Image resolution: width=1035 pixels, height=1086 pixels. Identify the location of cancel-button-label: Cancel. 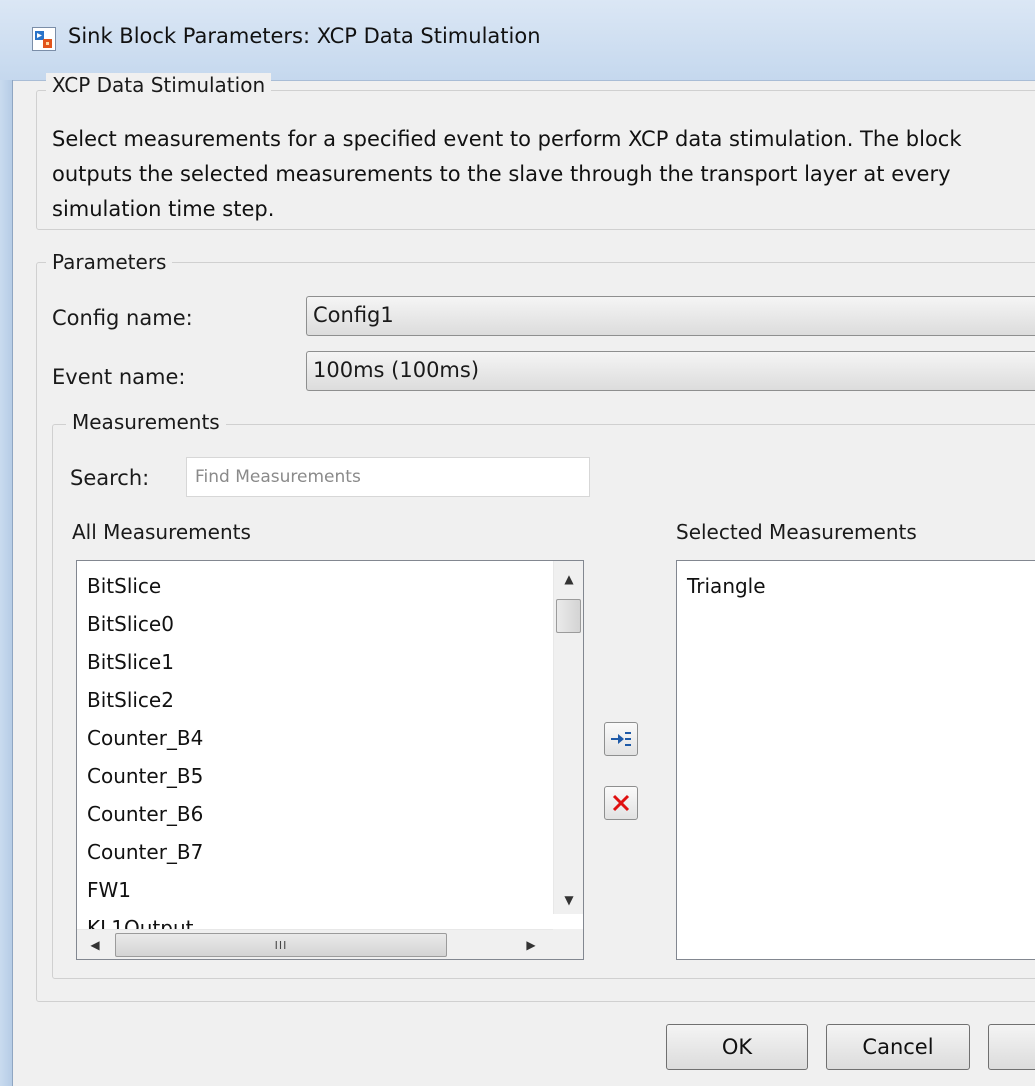
(898, 1047).